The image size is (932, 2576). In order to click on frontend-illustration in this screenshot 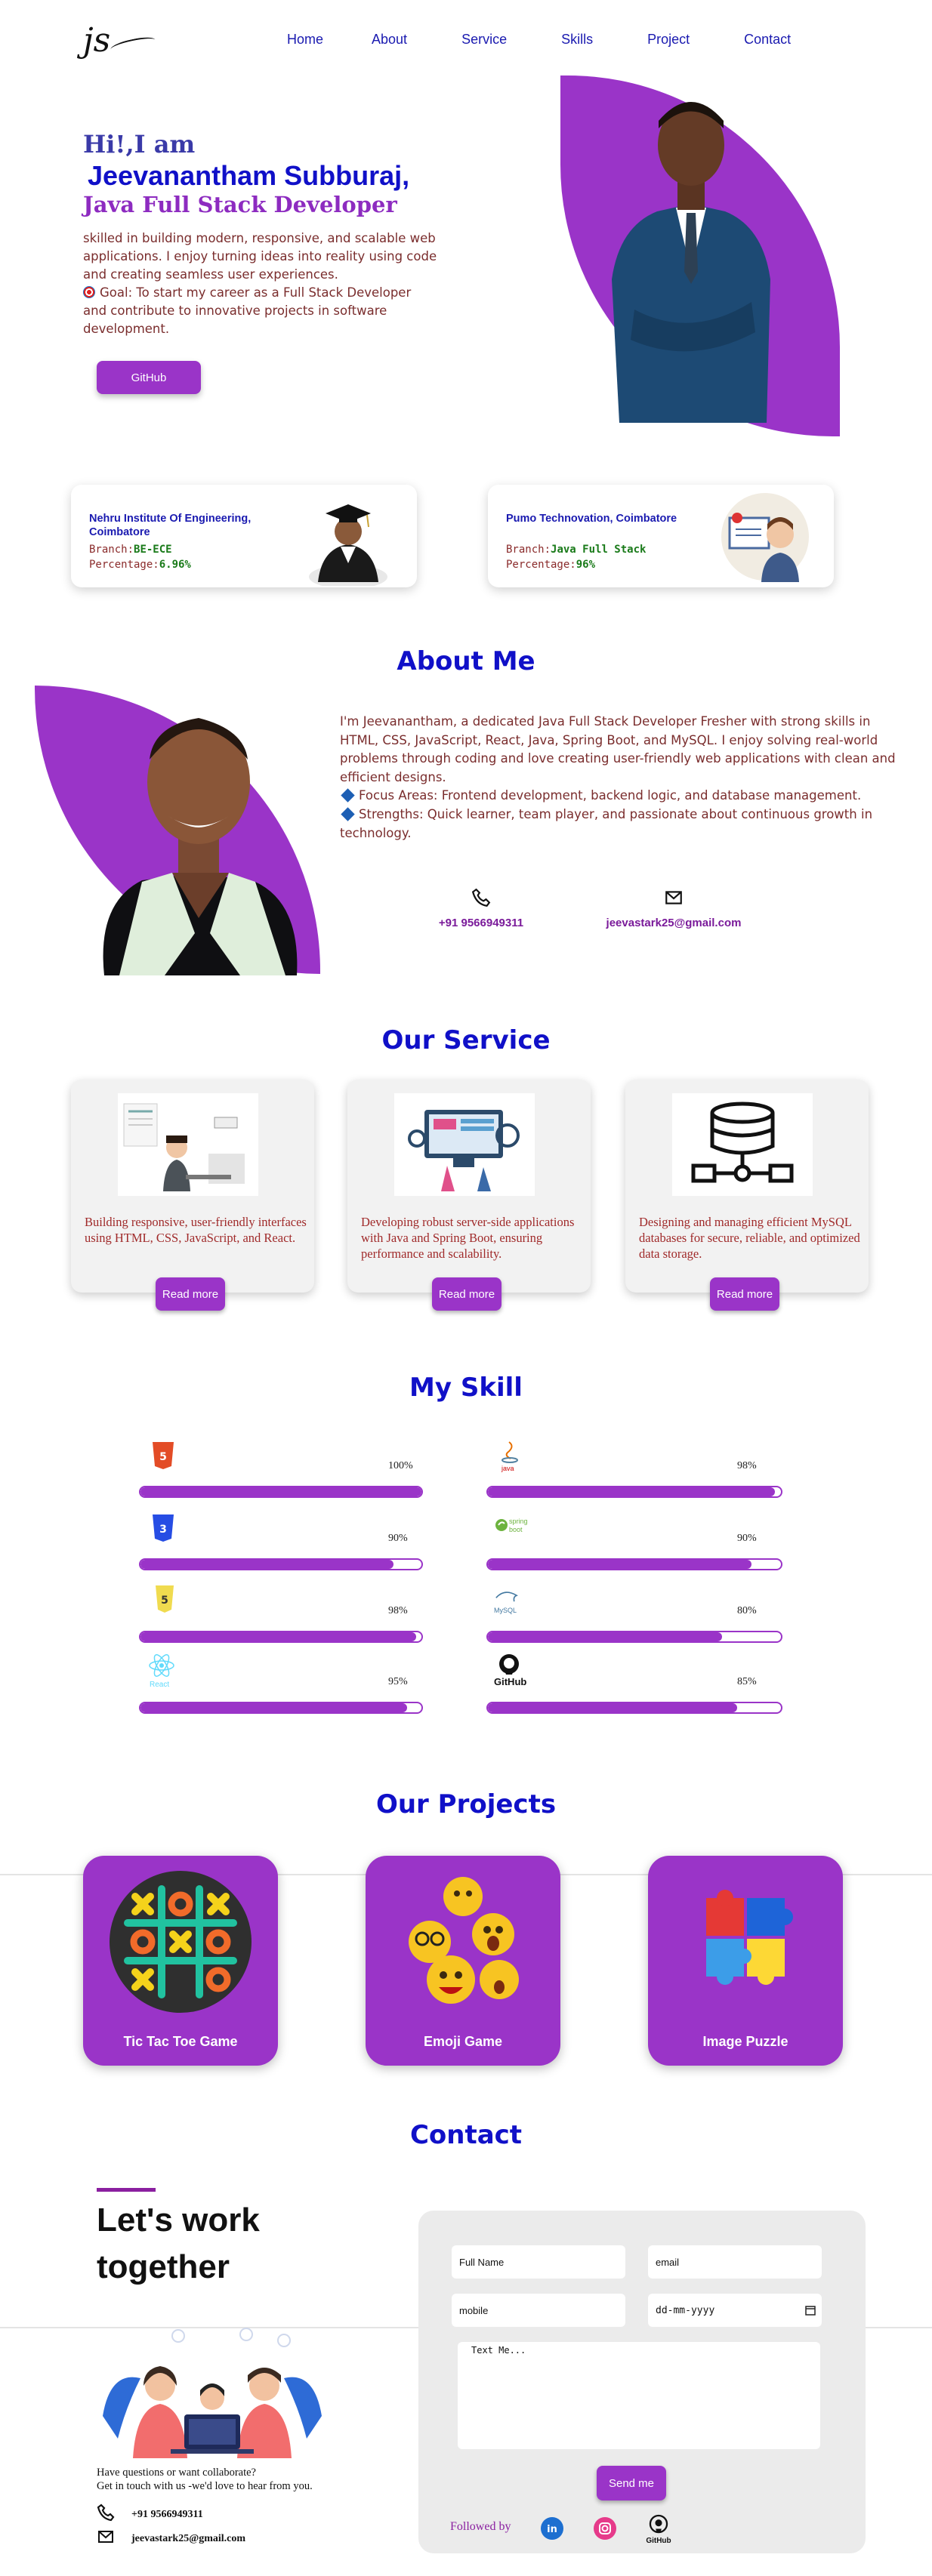, I will do `click(188, 1144)`.